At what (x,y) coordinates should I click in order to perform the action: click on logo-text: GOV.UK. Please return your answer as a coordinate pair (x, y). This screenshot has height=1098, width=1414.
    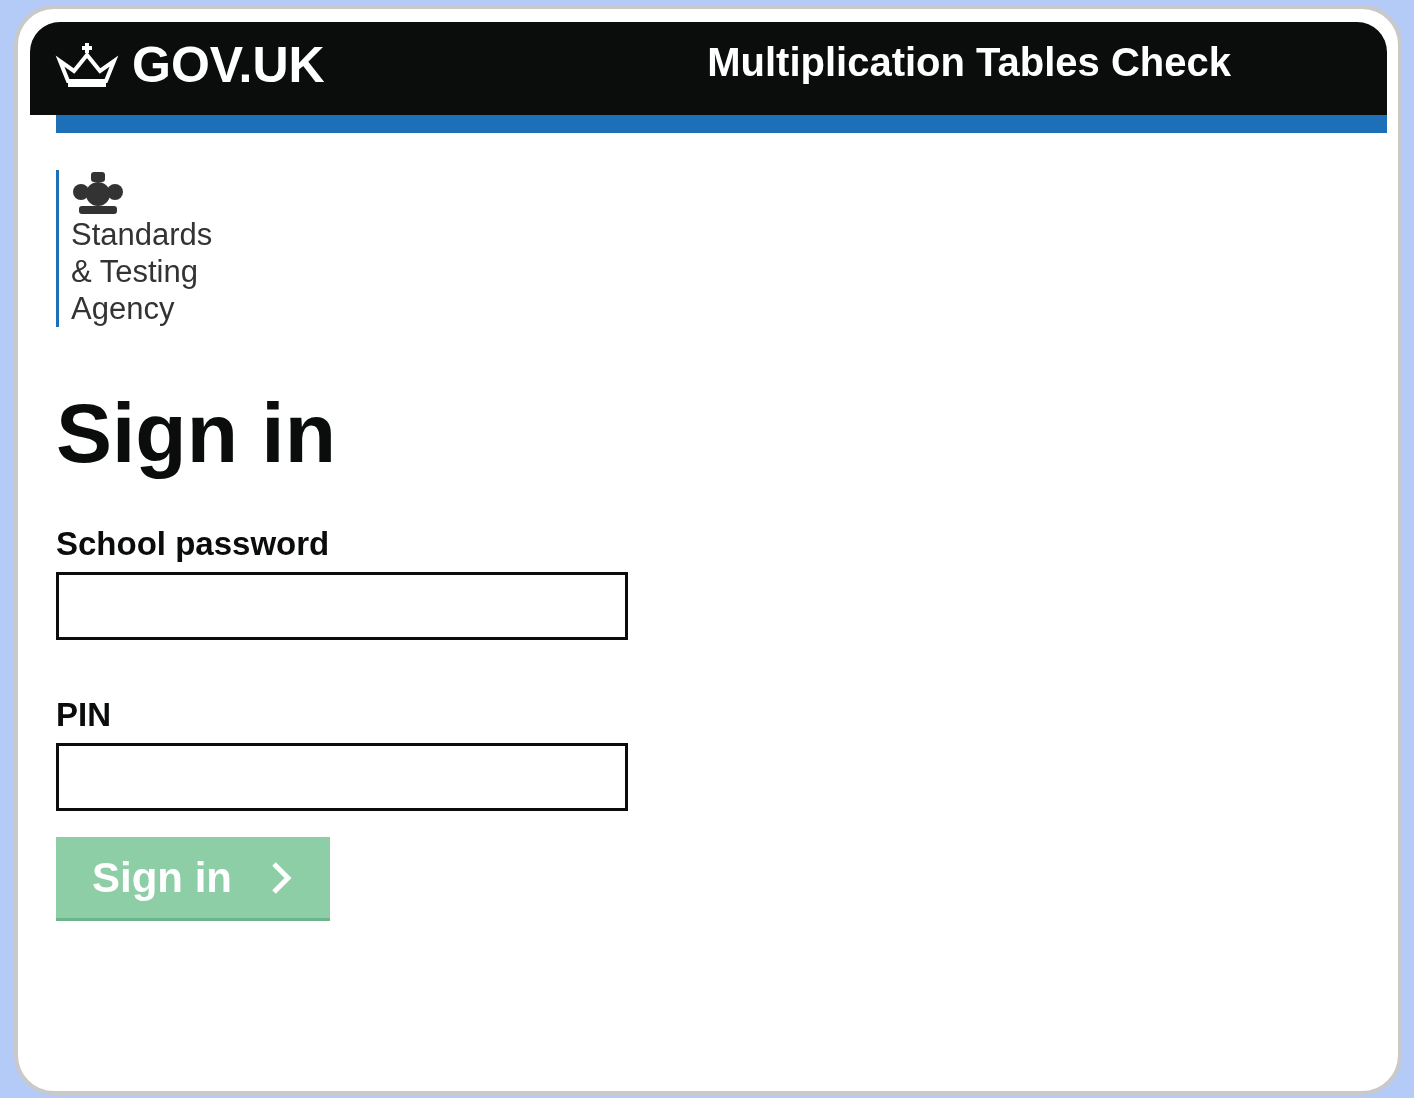
    Looking at the image, I should click on (228, 65).